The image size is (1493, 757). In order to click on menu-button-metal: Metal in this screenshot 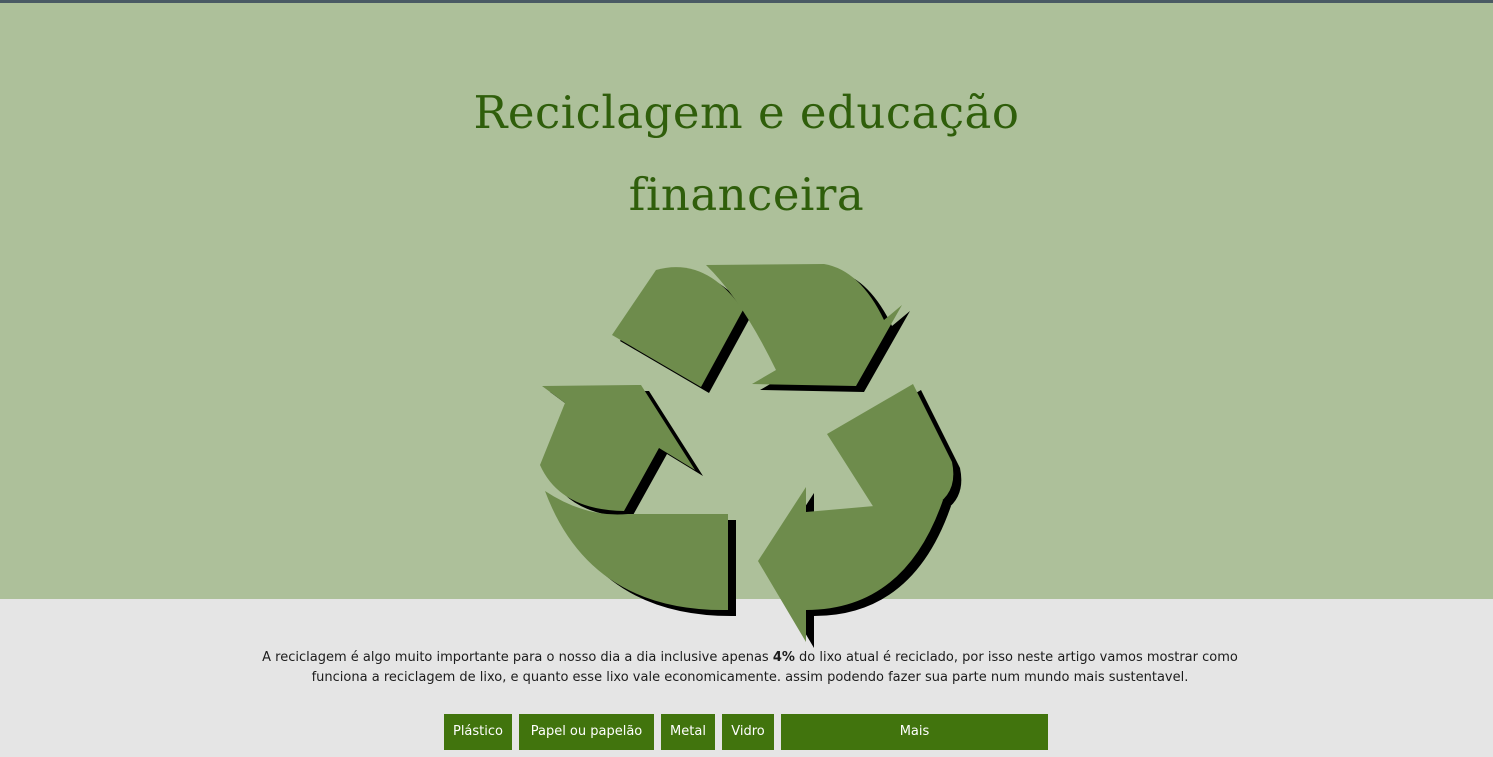, I will do `click(688, 732)`.